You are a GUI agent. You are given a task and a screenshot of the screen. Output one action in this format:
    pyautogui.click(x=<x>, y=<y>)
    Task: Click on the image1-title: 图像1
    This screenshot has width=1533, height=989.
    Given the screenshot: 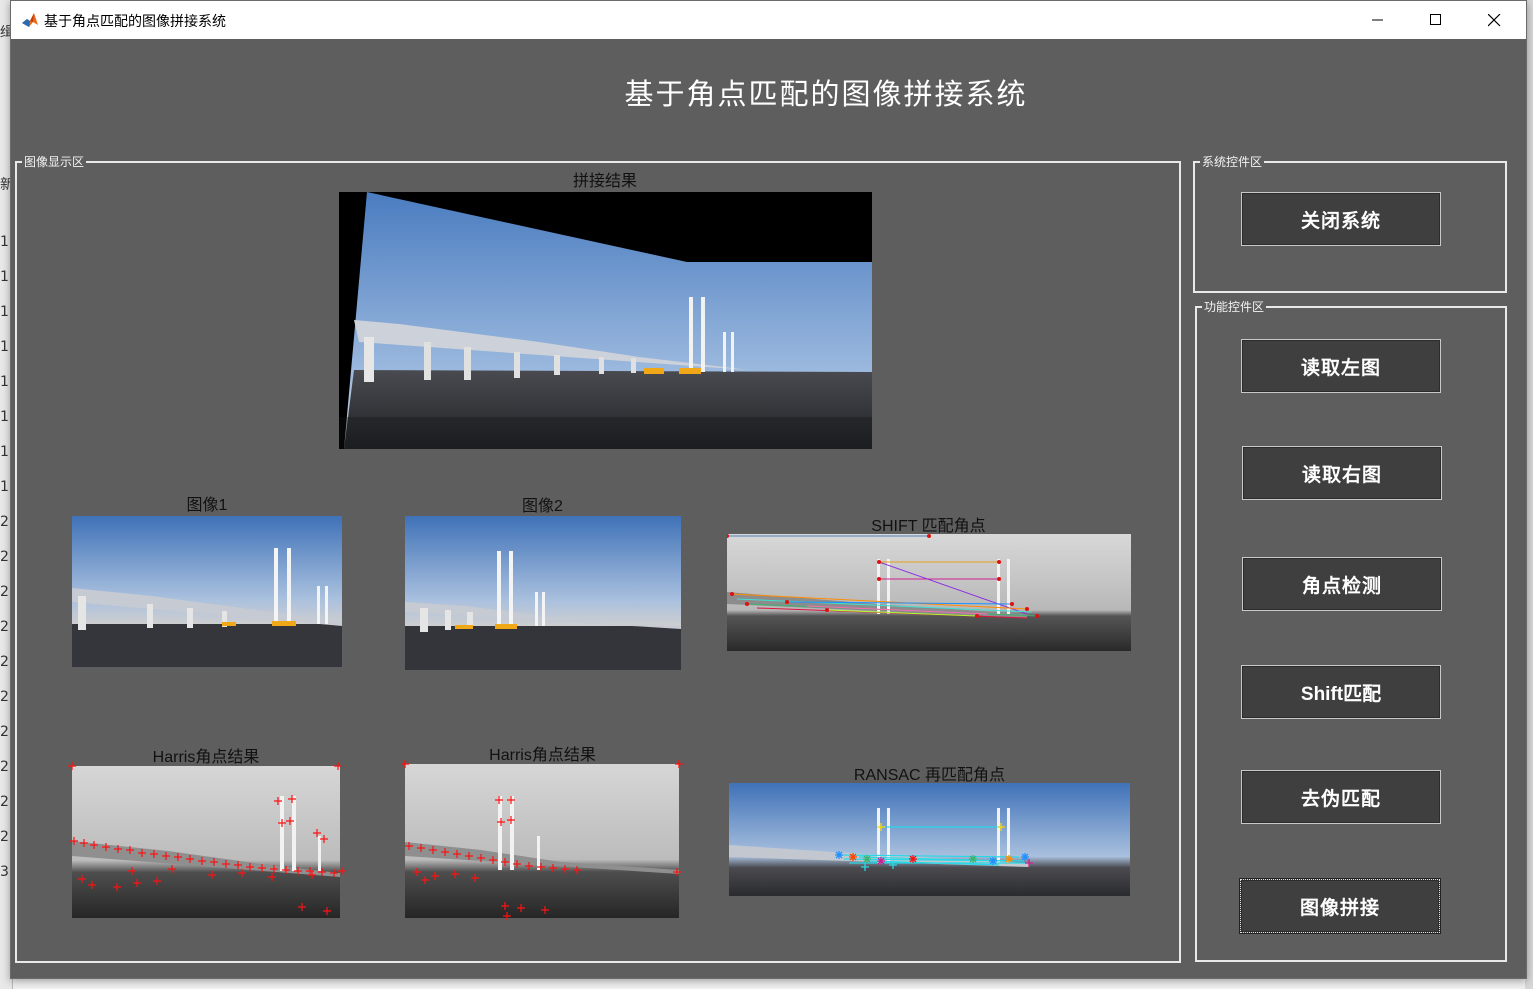 What is the action you would take?
    pyautogui.click(x=207, y=505)
    